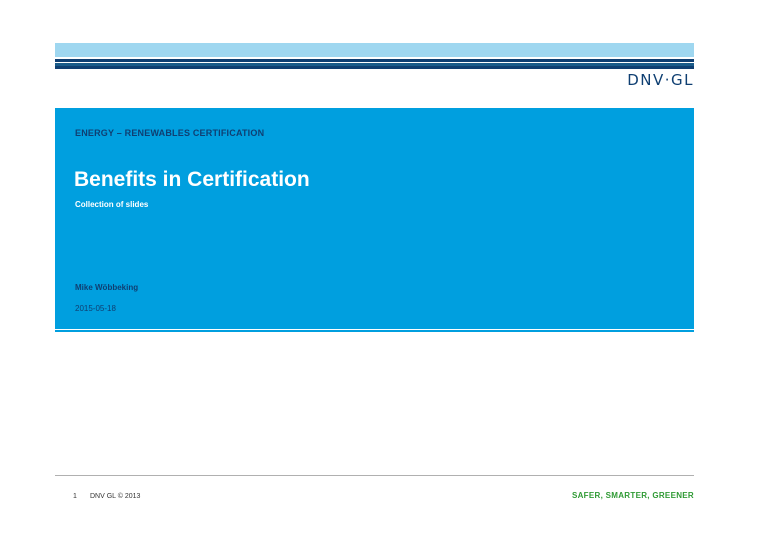 The image size is (768, 543). Describe the element at coordinates (75, 496) in the screenshot. I see `page-number: 1` at that location.